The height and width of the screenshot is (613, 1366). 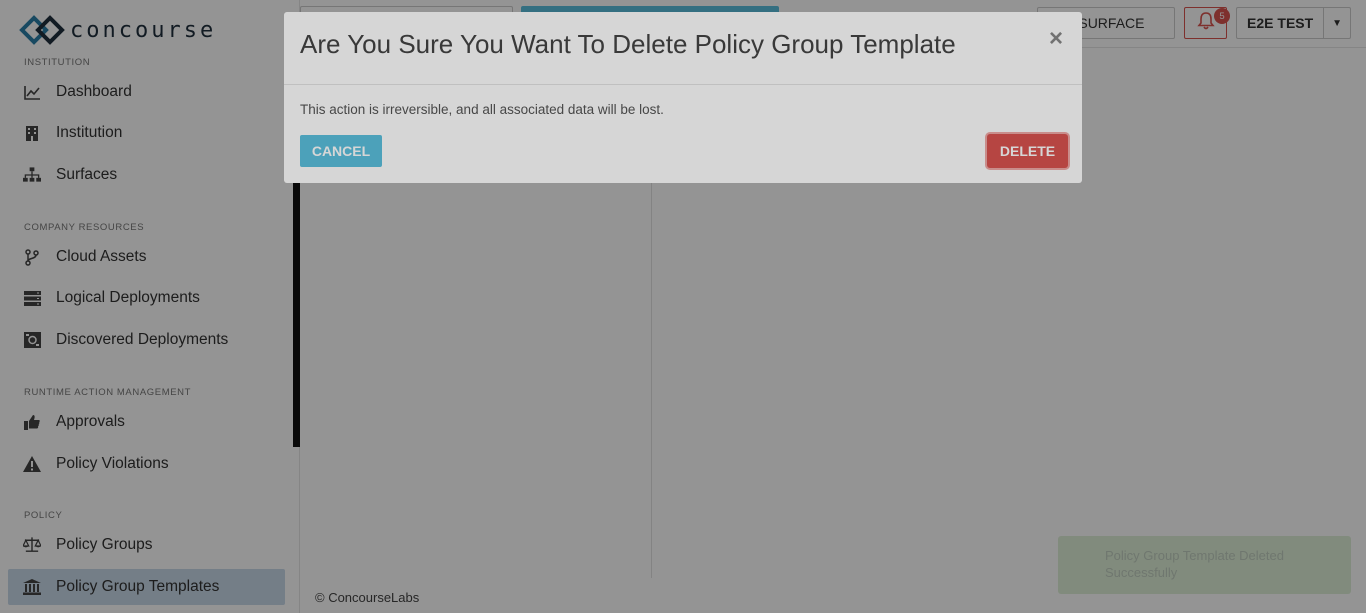 I want to click on cancel-button: CANCEL, so click(x=341, y=151).